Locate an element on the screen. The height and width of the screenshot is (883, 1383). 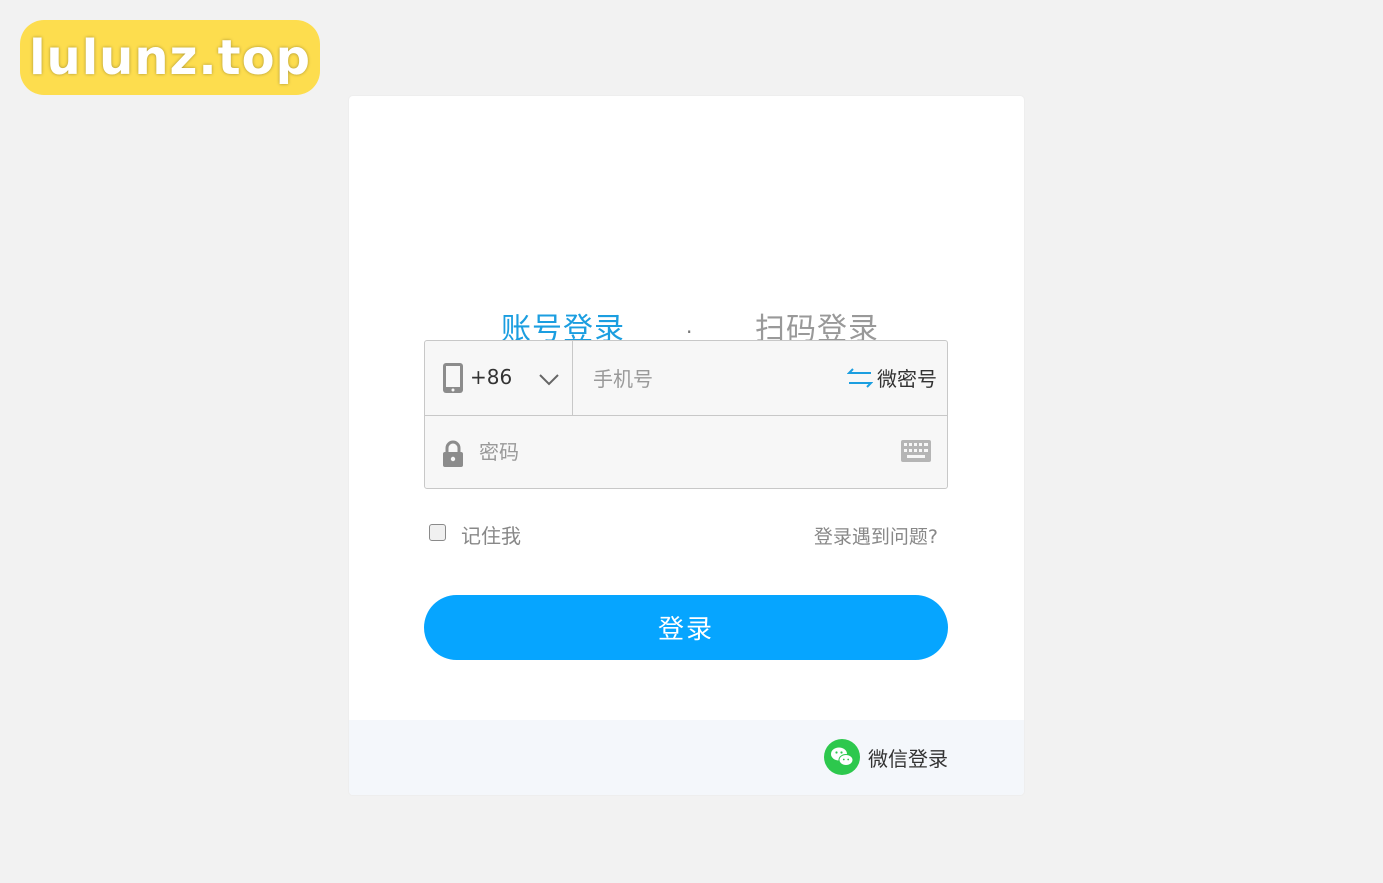
login-form: +86 微密号 is located at coordinates (686, 414).